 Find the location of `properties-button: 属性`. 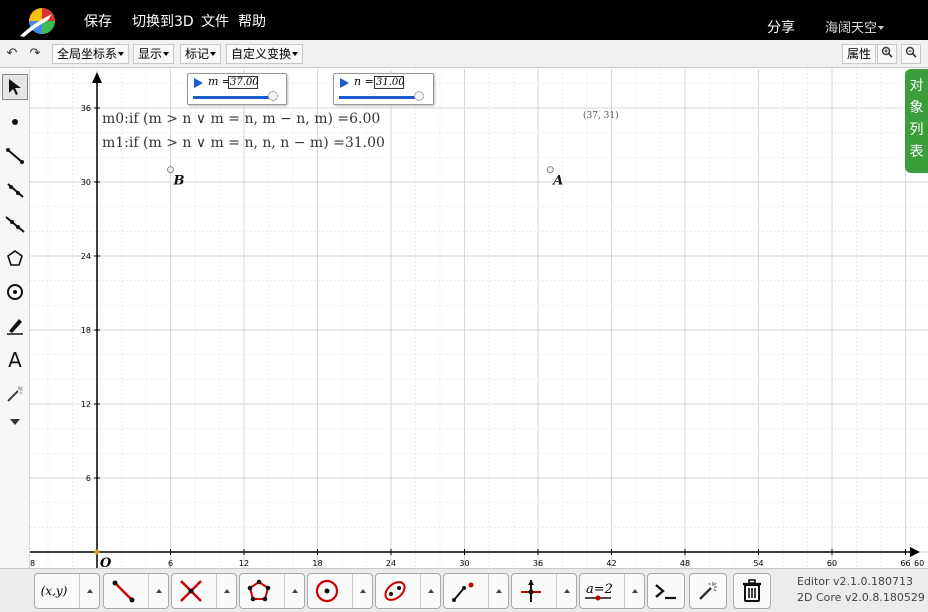

properties-button: 属性 is located at coordinates (859, 54).